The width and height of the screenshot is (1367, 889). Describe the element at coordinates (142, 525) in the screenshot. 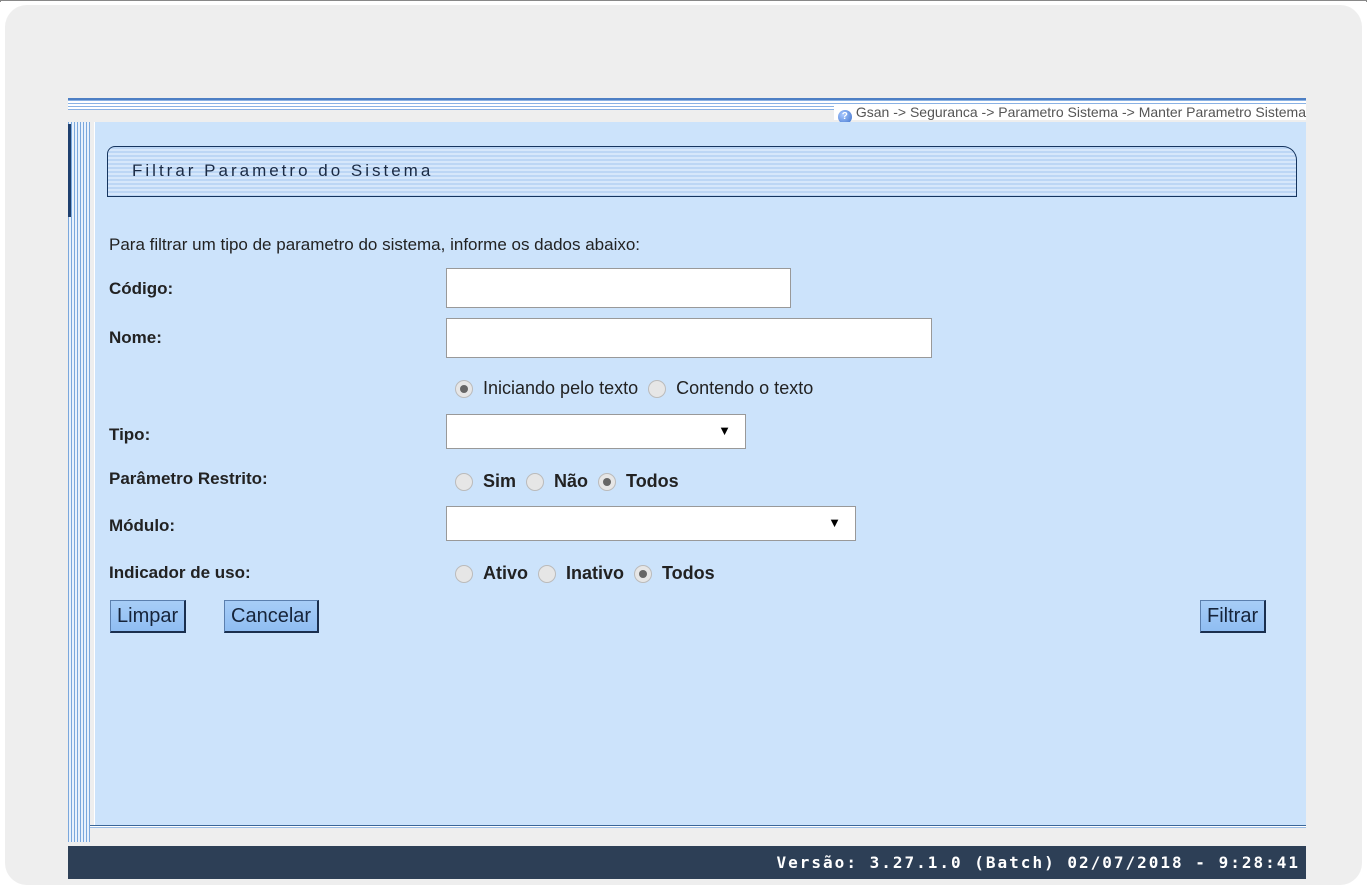

I see `modulo-label: Módulo:` at that location.